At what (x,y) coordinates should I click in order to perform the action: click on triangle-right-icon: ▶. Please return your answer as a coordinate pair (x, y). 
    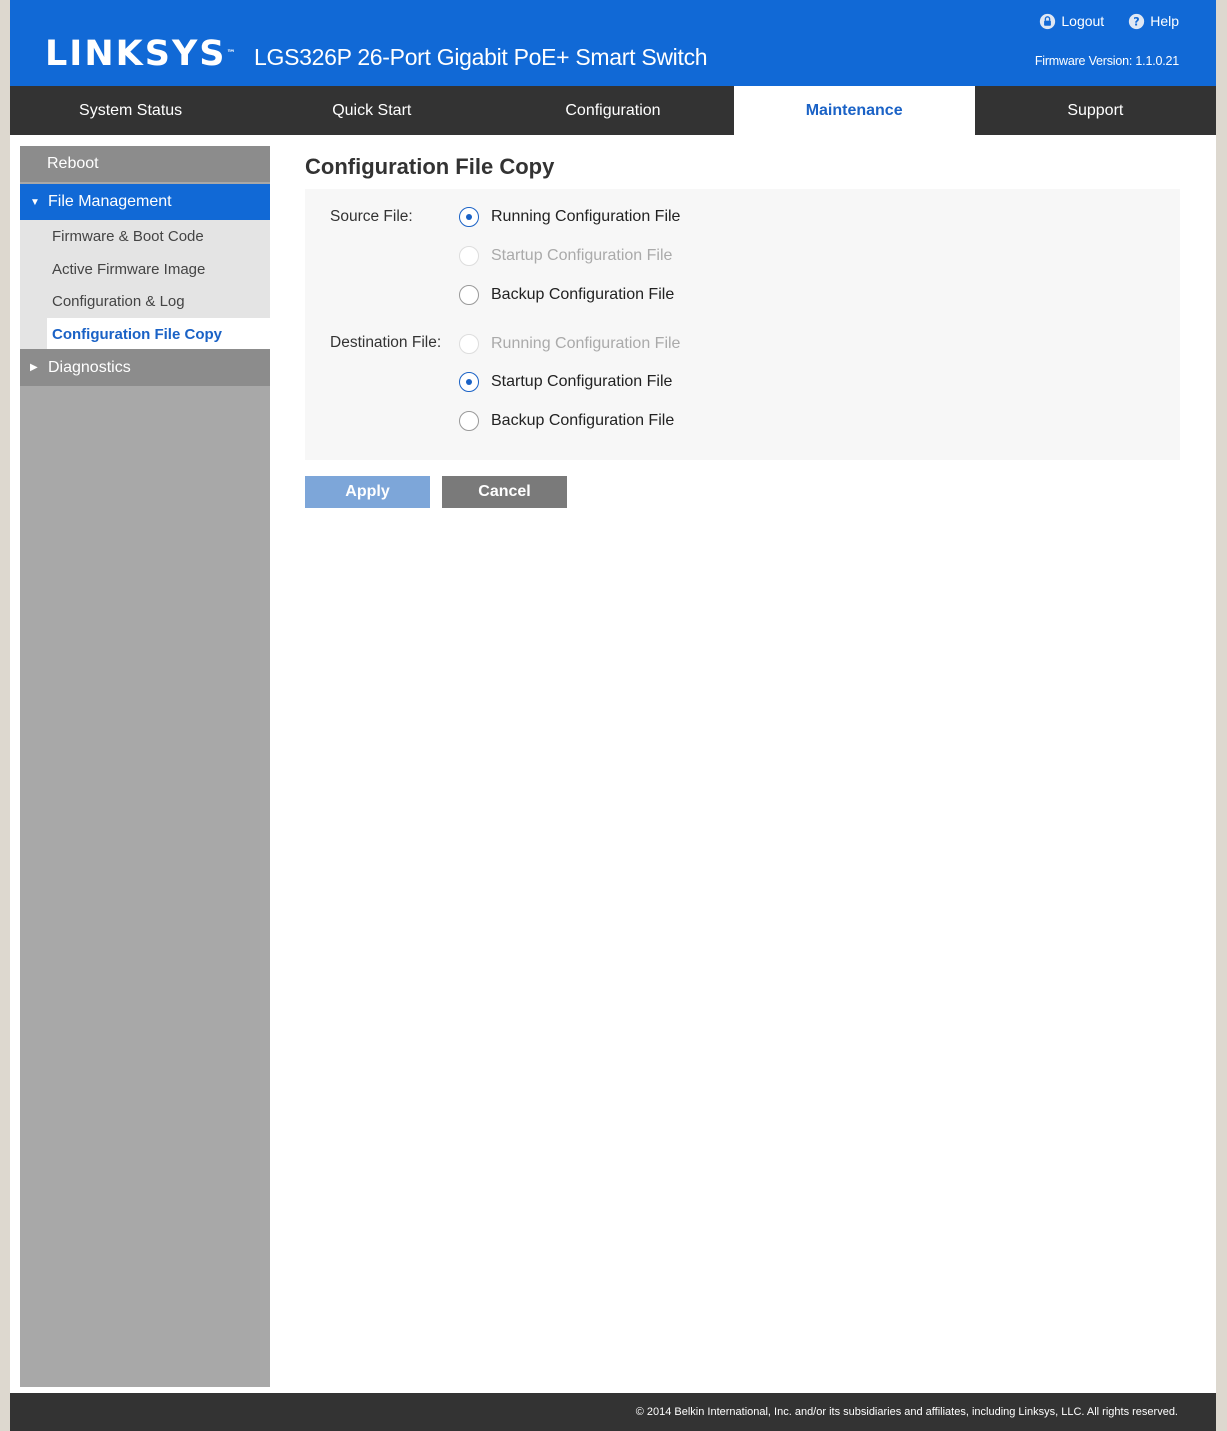
    Looking at the image, I should click on (34, 367).